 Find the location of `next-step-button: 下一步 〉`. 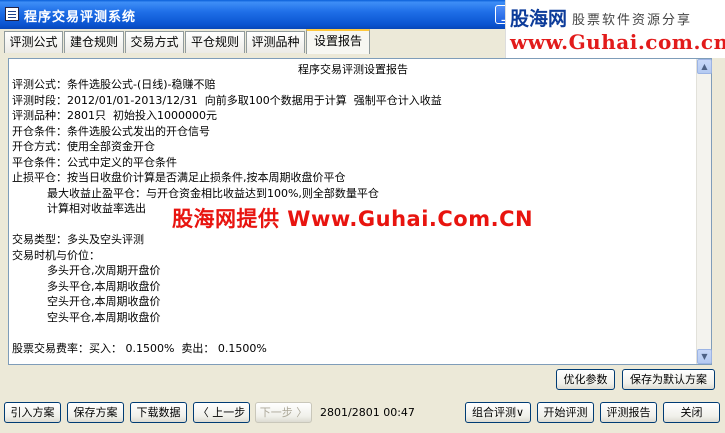

next-step-button: 下一步 〉 is located at coordinates (283, 412).